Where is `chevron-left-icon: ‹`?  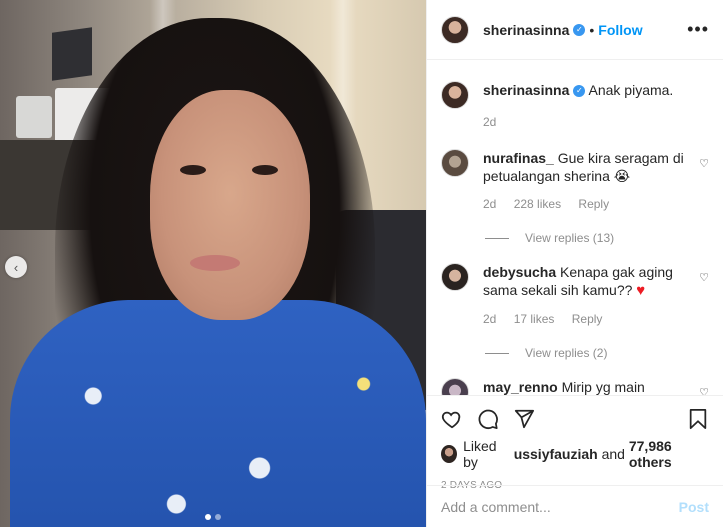
chevron-left-icon: ‹ is located at coordinates (16, 267).